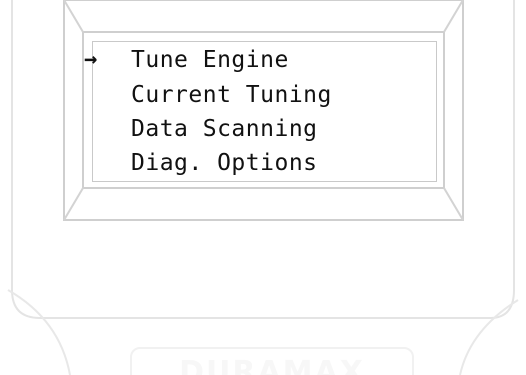 This screenshot has width=526, height=375. Describe the element at coordinates (210, 60) in the screenshot. I see `menu-item-tune-engine: Tune Engine` at that location.